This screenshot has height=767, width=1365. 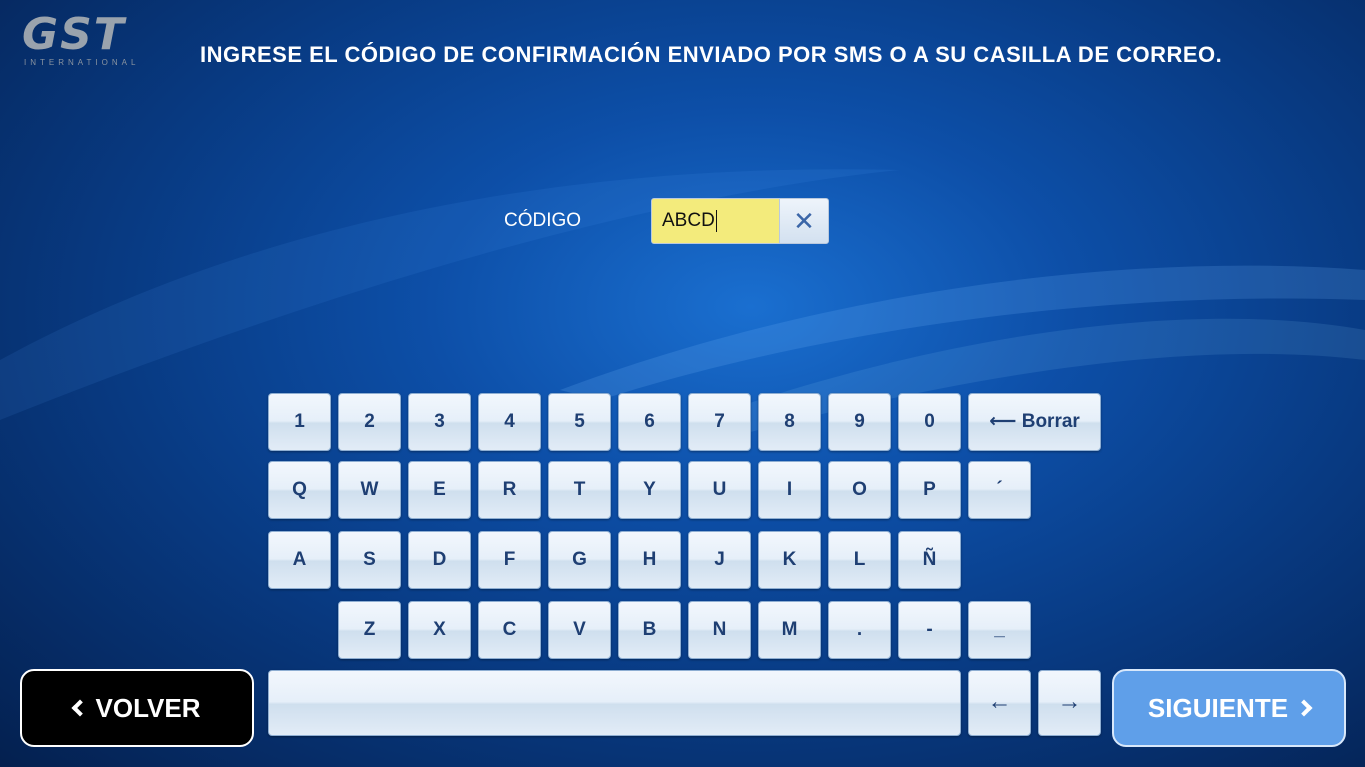 What do you see at coordinates (859, 630) in the screenshot?
I see `key-period: .` at bounding box center [859, 630].